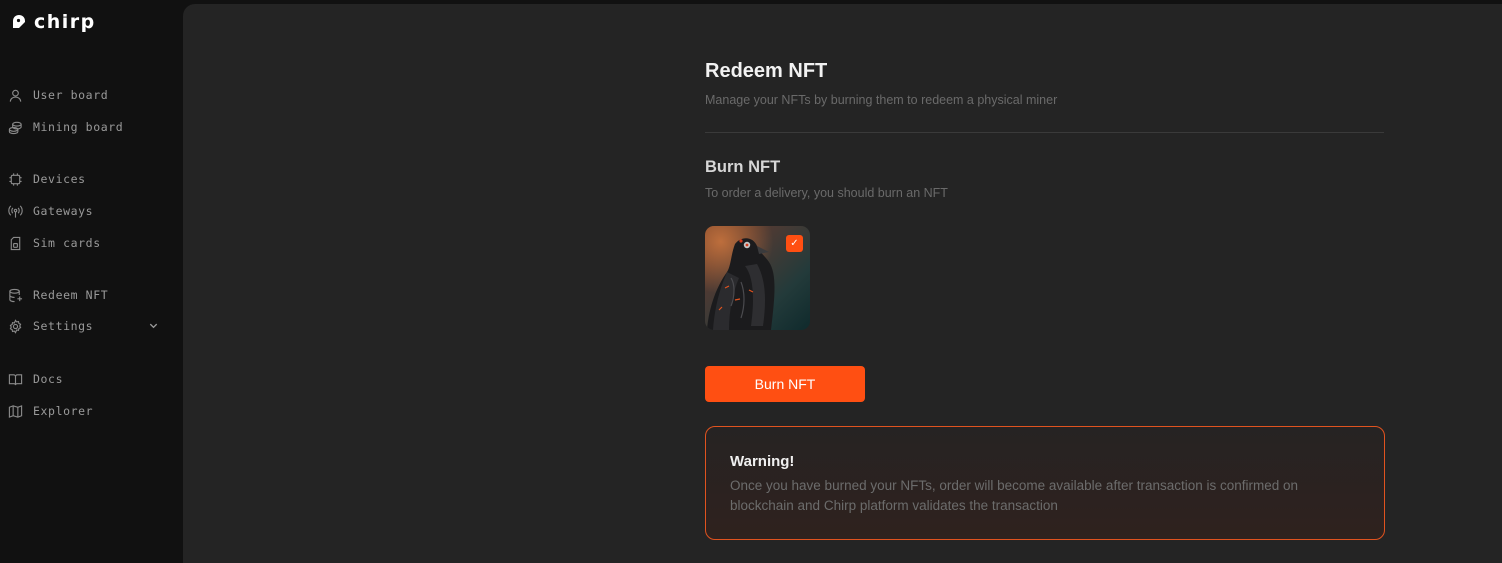 The image size is (1502, 563). I want to click on sidebar-item-devices: Devices, so click(87, 179).